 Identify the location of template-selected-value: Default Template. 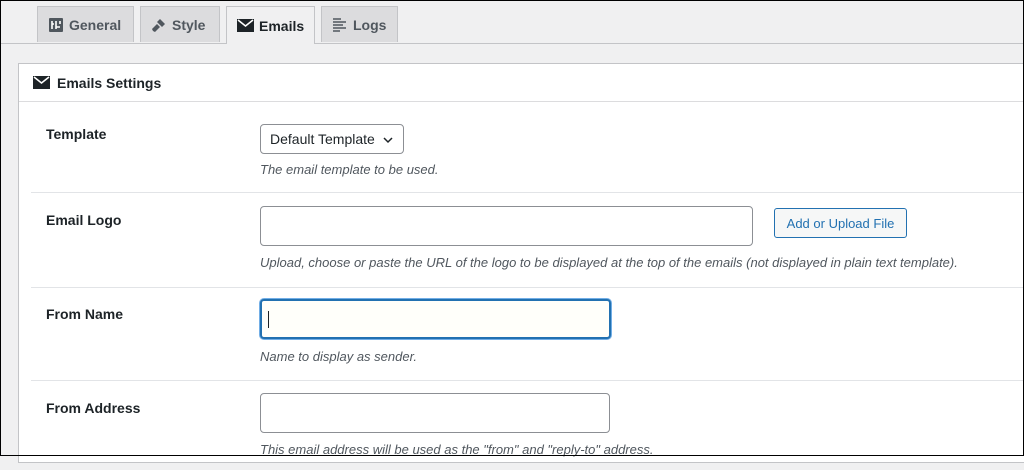
(322, 139).